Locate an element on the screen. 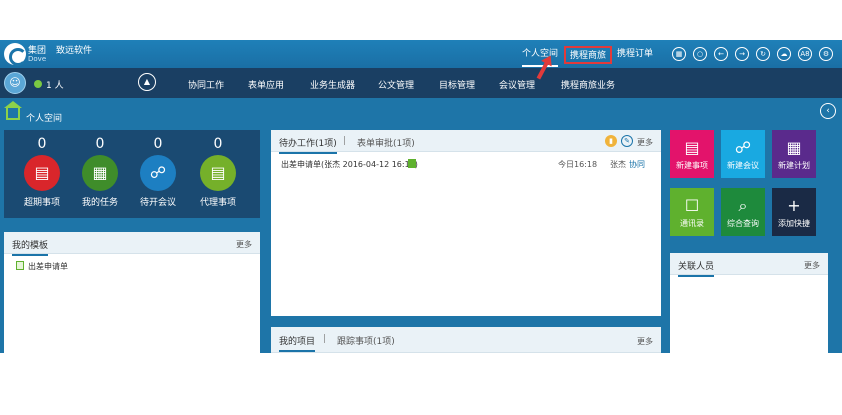 The height and width of the screenshot is (415, 842). stat-meetings: 0 ☍ 待开会议 is located at coordinates (158, 169).